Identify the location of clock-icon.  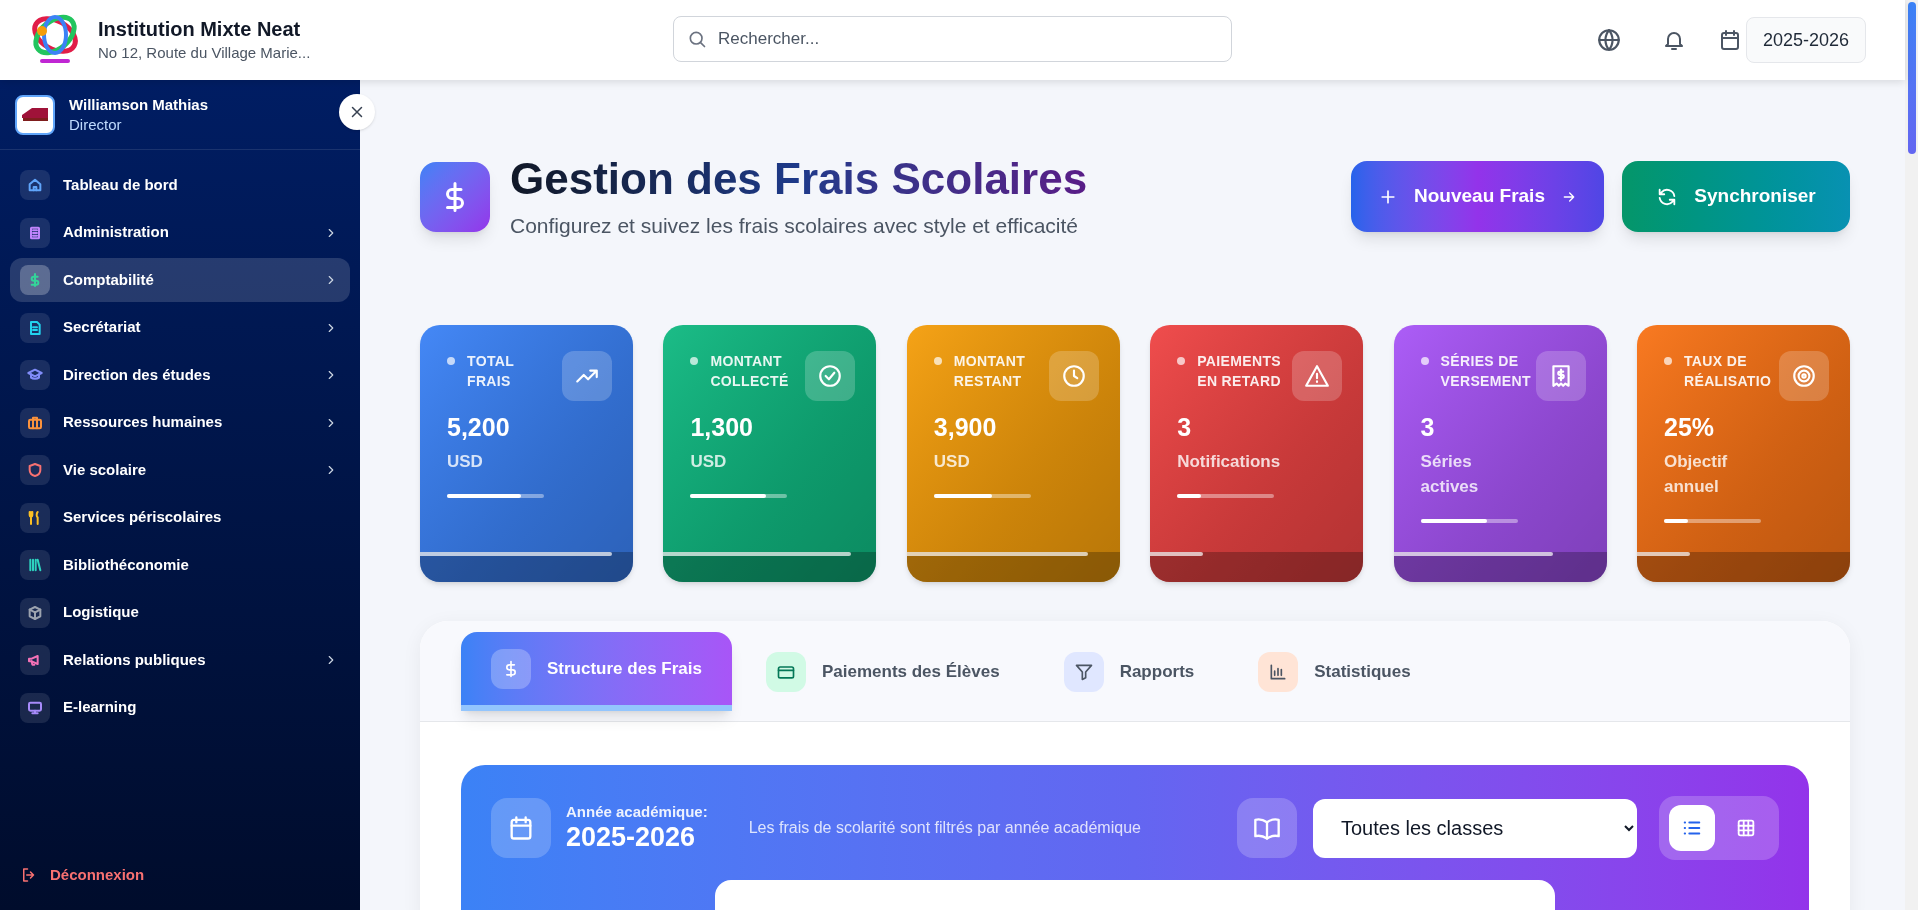
(1073, 376).